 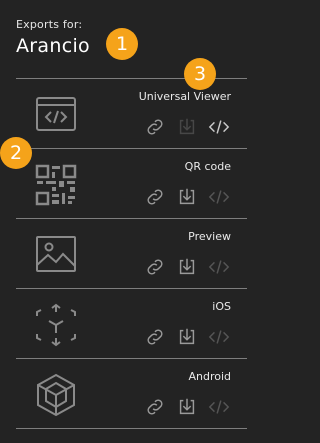 What do you see at coordinates (131, 183) in the screenshot?
I see `export-row-qr-code: QR code` at bounding box center [131, 183].